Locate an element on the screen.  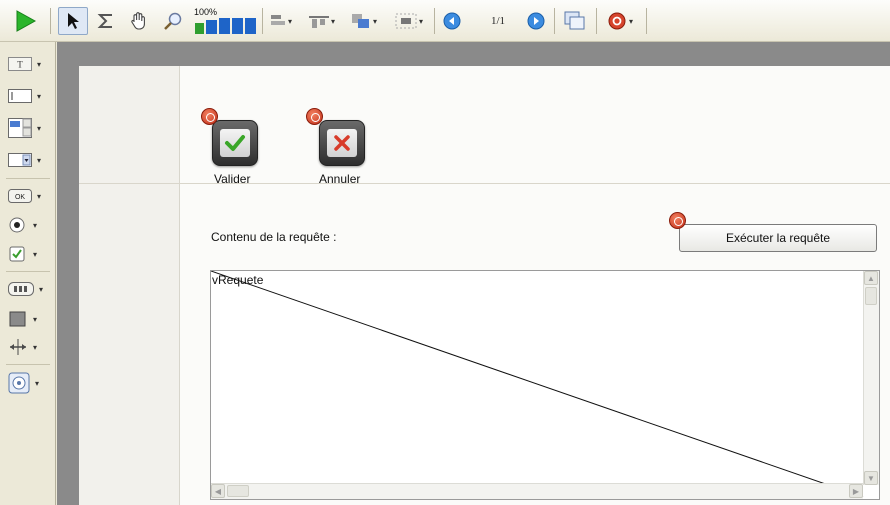
cancel-button is located at coordinates (342, 143).